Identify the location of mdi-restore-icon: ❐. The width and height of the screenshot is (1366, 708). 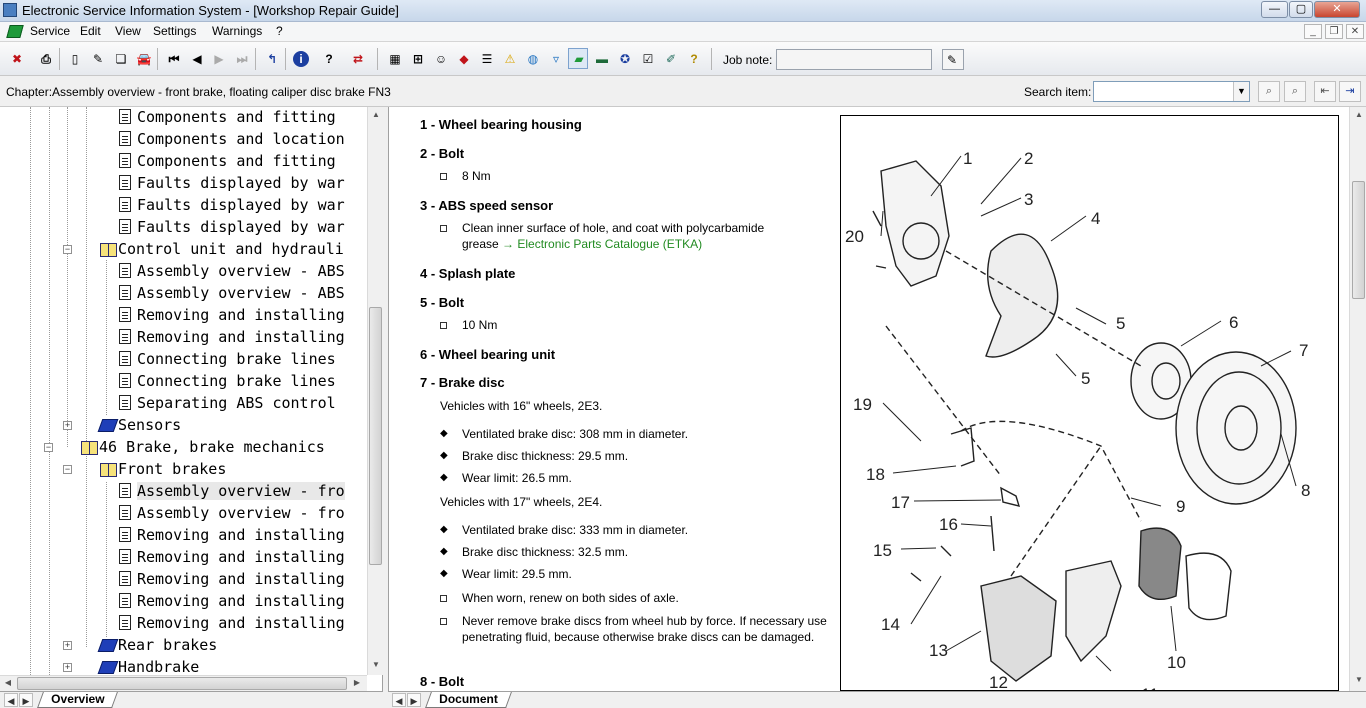
(1334, 31).